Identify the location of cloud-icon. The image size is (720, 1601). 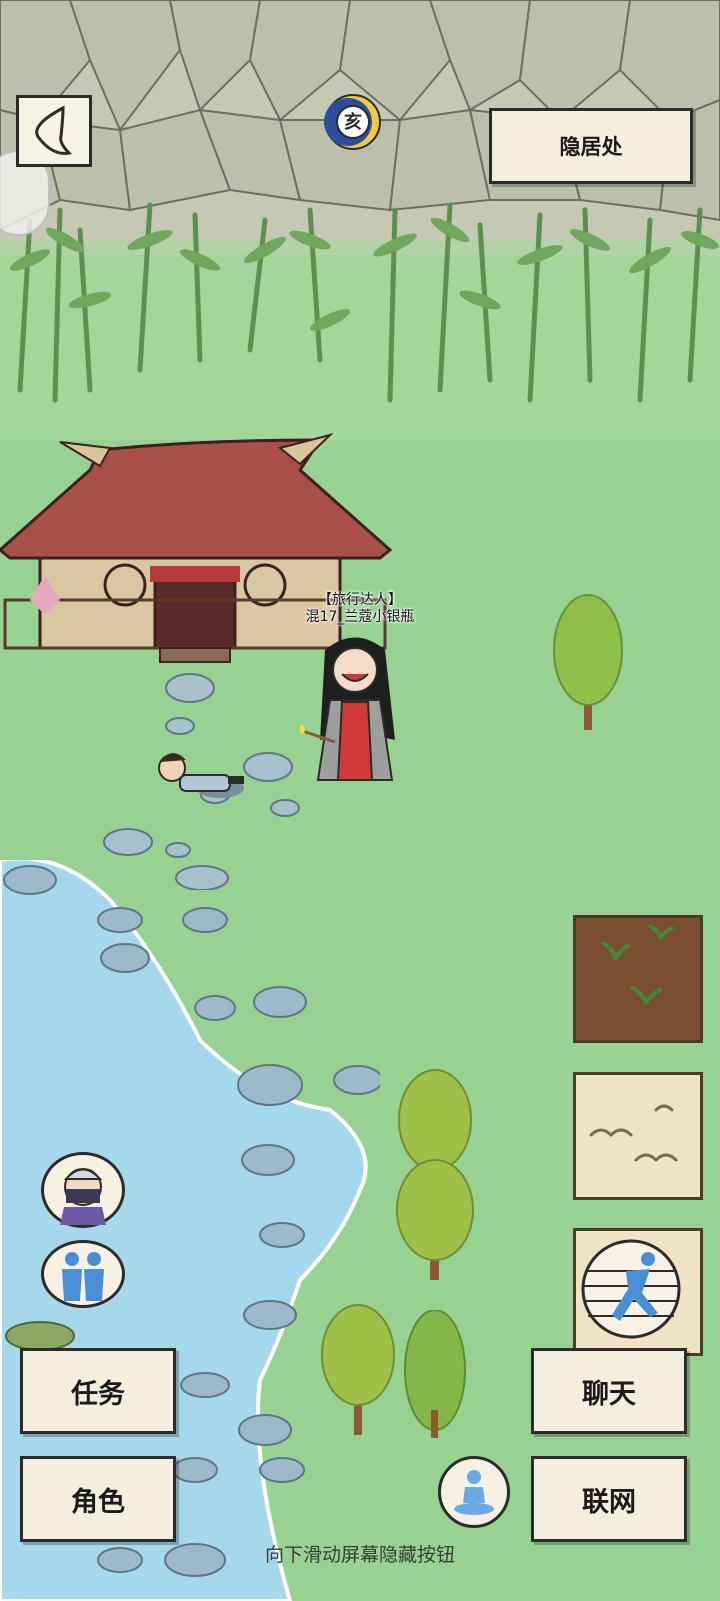
(633, 1133).